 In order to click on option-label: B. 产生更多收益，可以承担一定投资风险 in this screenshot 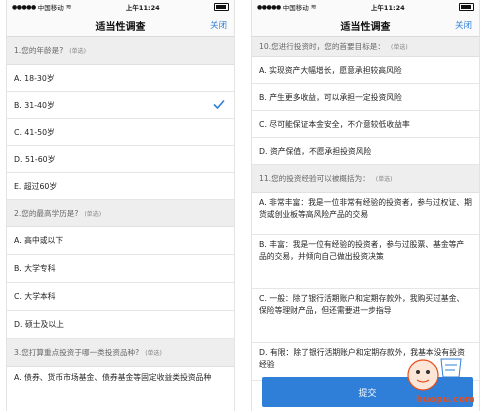, I will do `click(330, 97)`.